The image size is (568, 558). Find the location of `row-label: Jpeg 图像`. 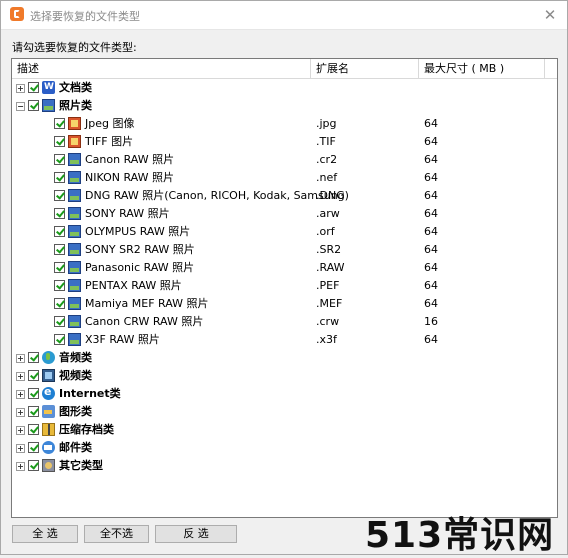

row-label: Jpeg 图像 is located at coordinates (110, 123).